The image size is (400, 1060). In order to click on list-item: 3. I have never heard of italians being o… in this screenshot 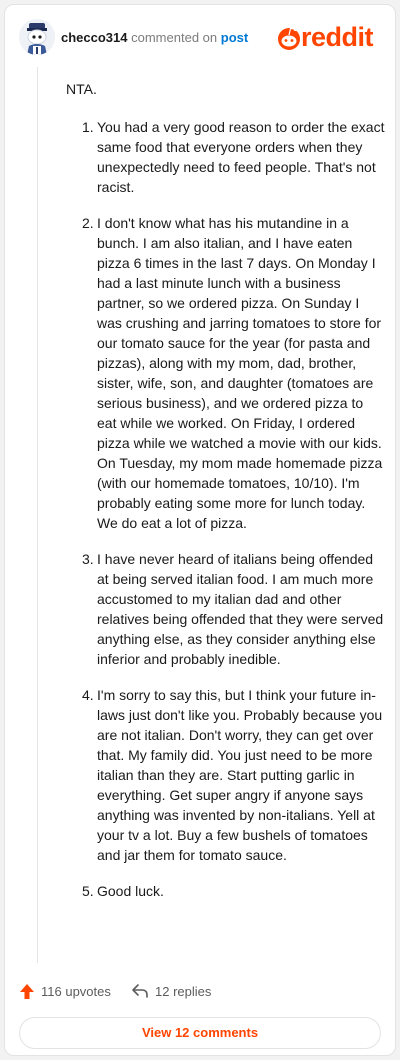, I will do `click(226, 609)`.